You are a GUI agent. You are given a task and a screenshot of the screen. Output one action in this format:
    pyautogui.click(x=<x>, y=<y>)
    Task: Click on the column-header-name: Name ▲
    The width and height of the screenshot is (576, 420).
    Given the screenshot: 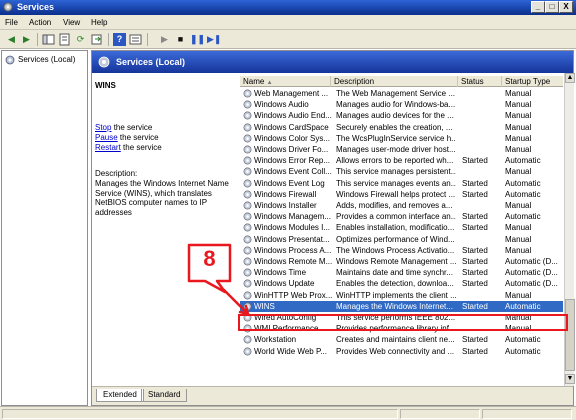 What is the action you would take?
    pyautogui.click(x=285, y=81)
    